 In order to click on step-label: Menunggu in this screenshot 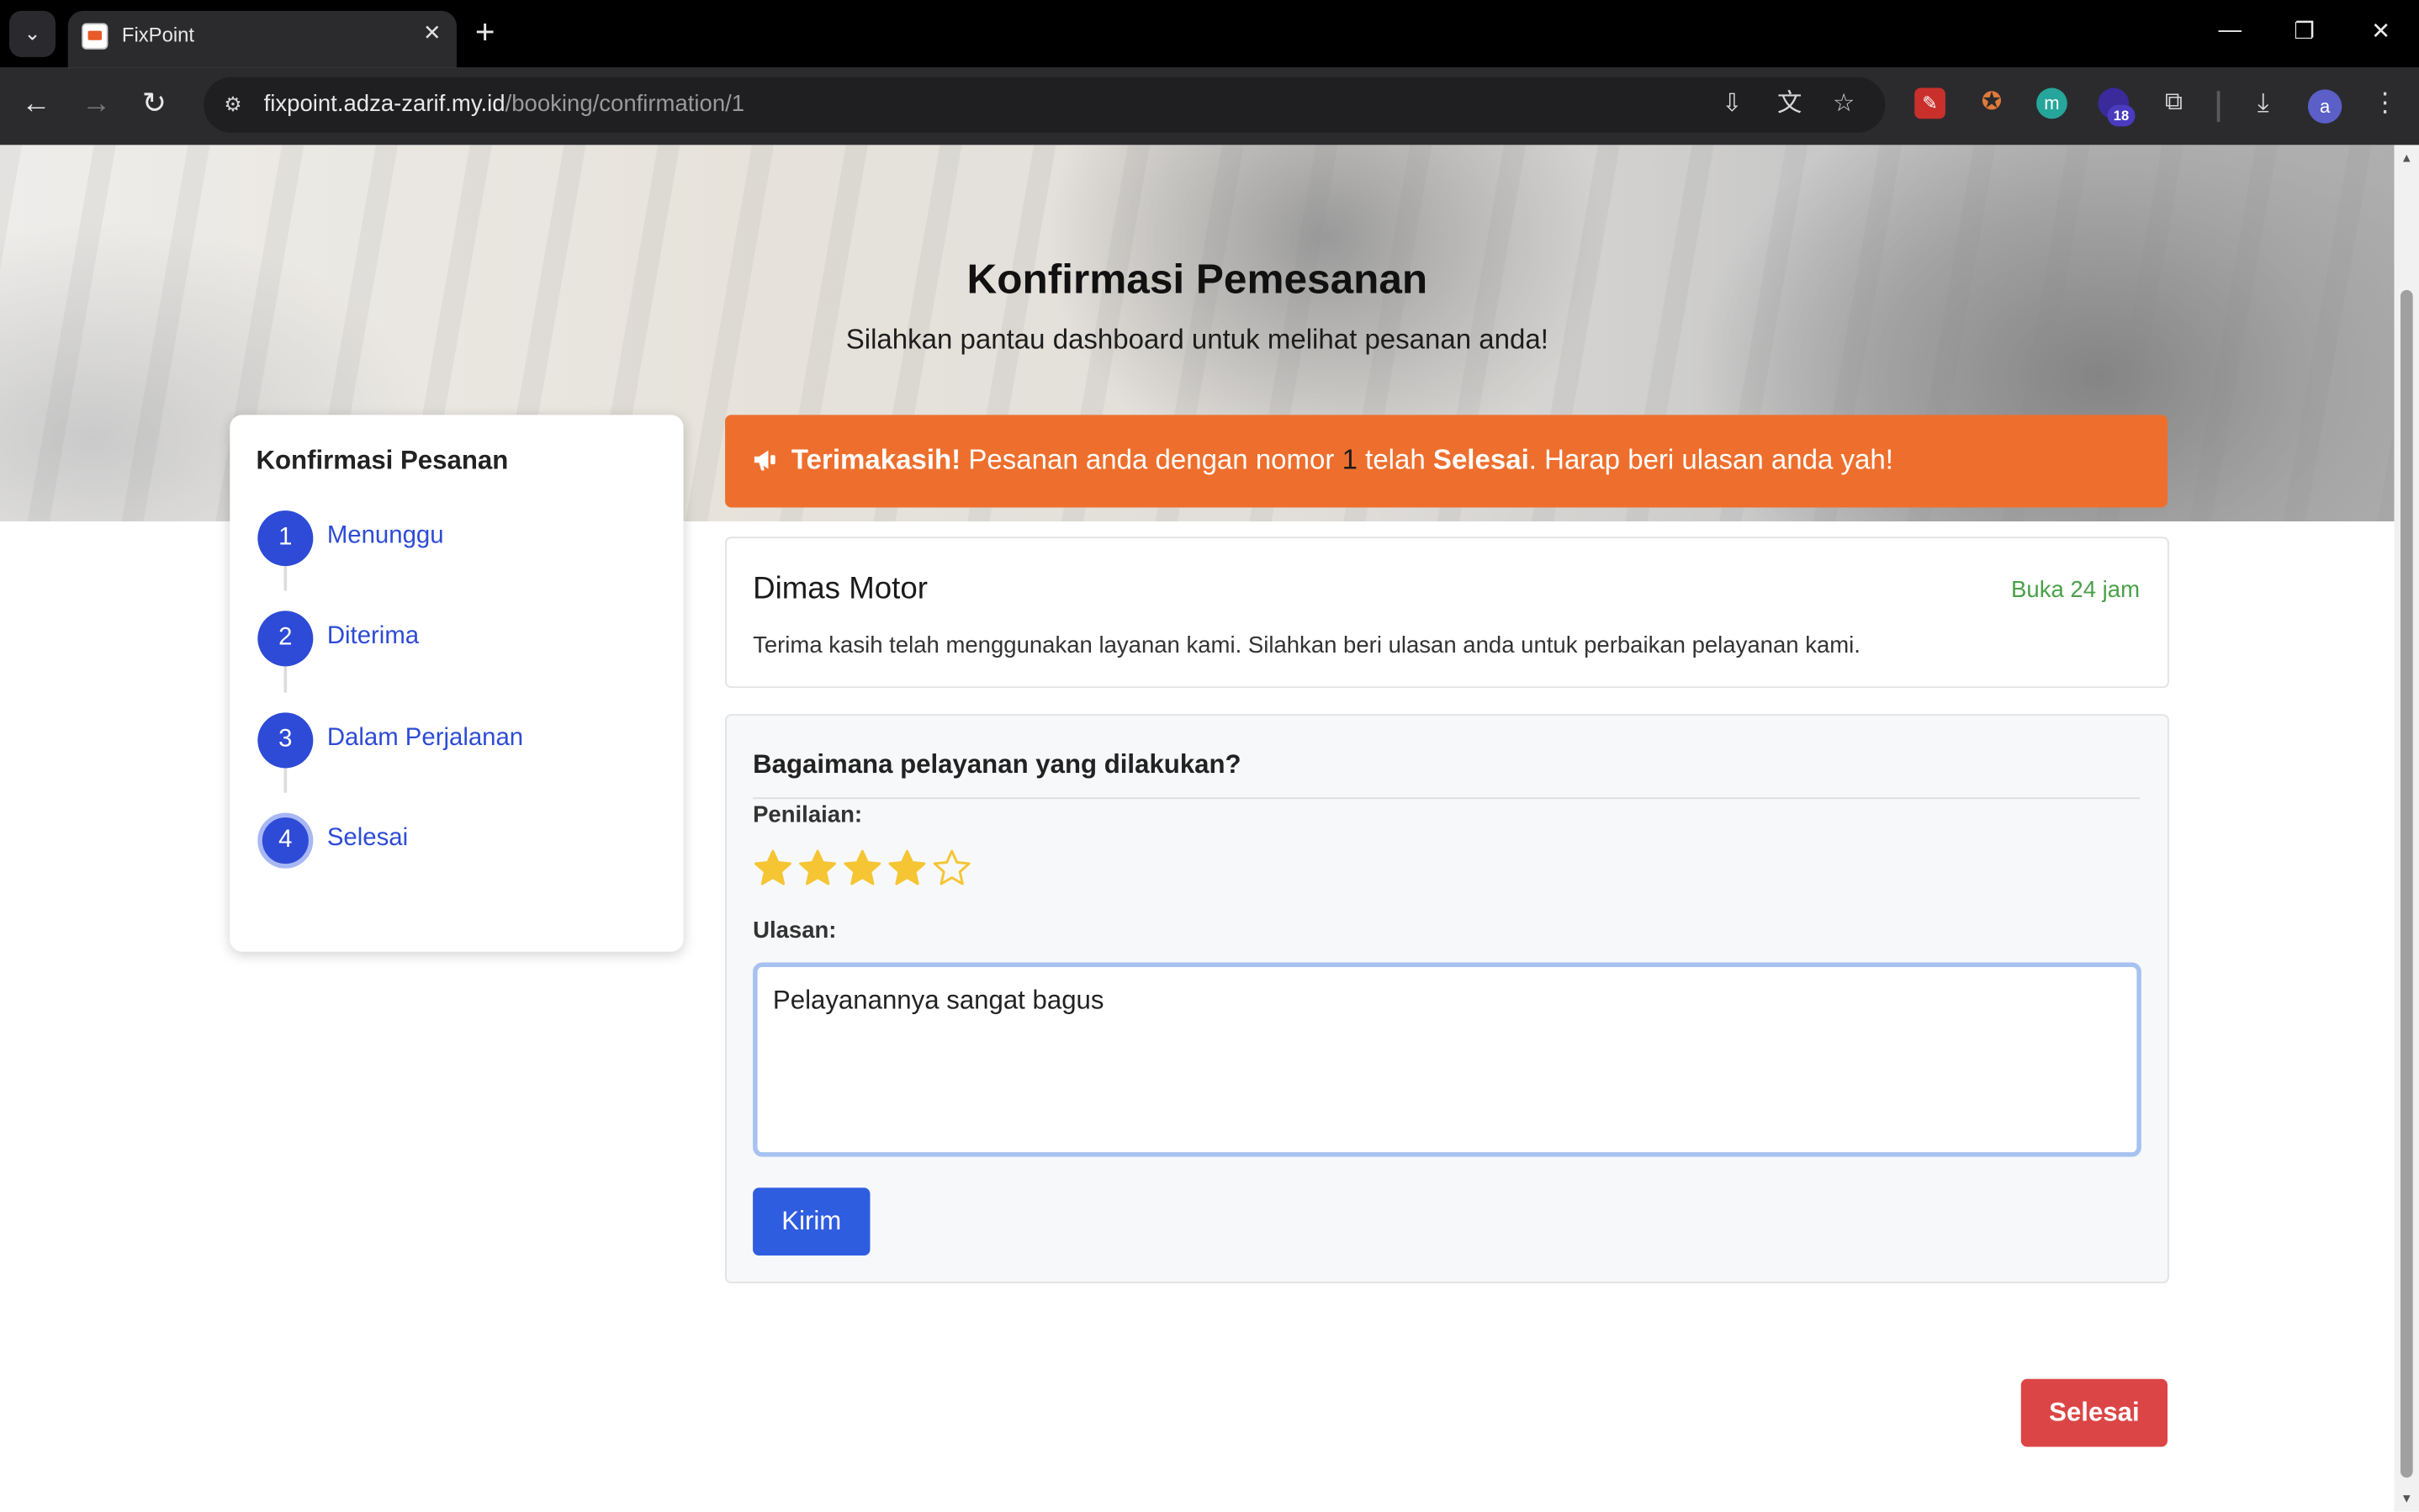, I will do `click(385, 535)`.